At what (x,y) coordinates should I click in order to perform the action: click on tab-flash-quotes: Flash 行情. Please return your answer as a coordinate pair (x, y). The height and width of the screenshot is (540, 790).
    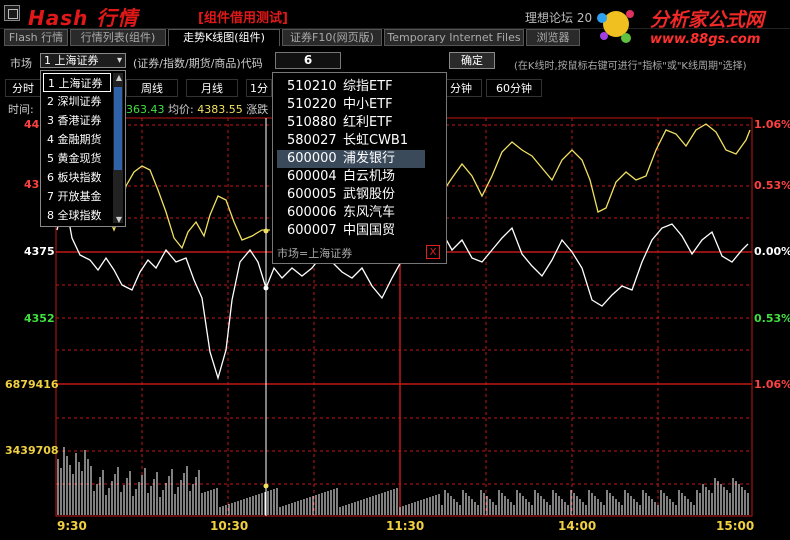
    Looking at the image, I should click on (36, 37).